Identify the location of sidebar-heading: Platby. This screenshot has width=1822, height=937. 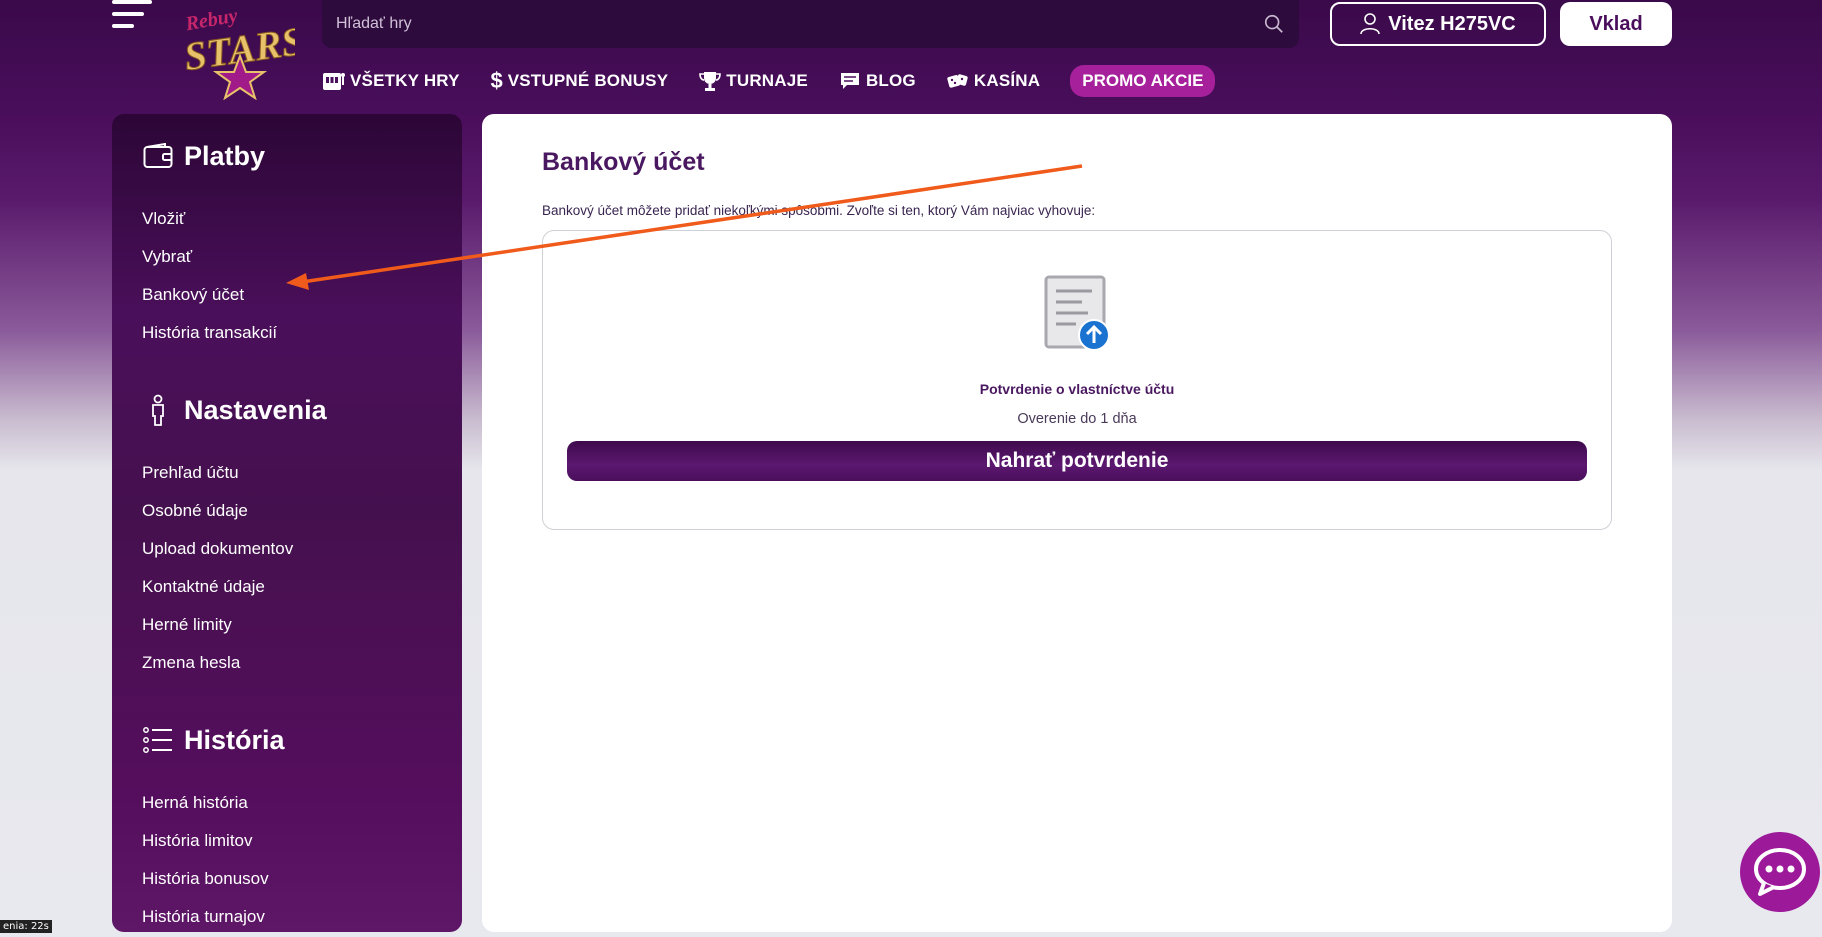
(287, 156).